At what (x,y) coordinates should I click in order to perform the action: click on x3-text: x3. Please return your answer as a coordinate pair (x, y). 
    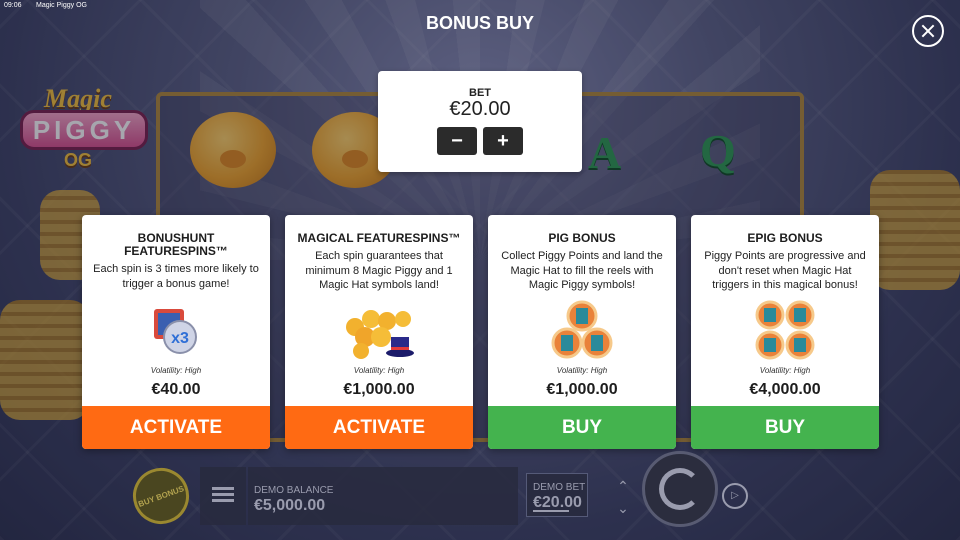
    Looking at the image, I should click on (180, 338).